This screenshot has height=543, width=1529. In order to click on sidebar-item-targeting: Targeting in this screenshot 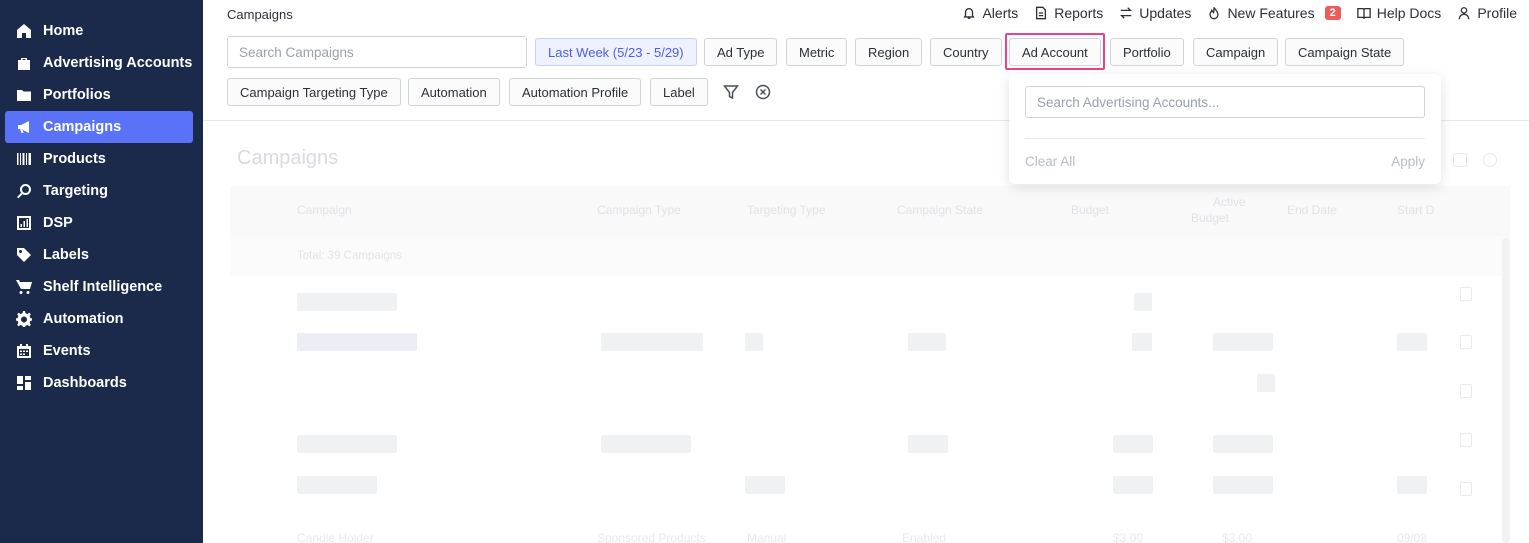, I will do `click(99, 191)`.